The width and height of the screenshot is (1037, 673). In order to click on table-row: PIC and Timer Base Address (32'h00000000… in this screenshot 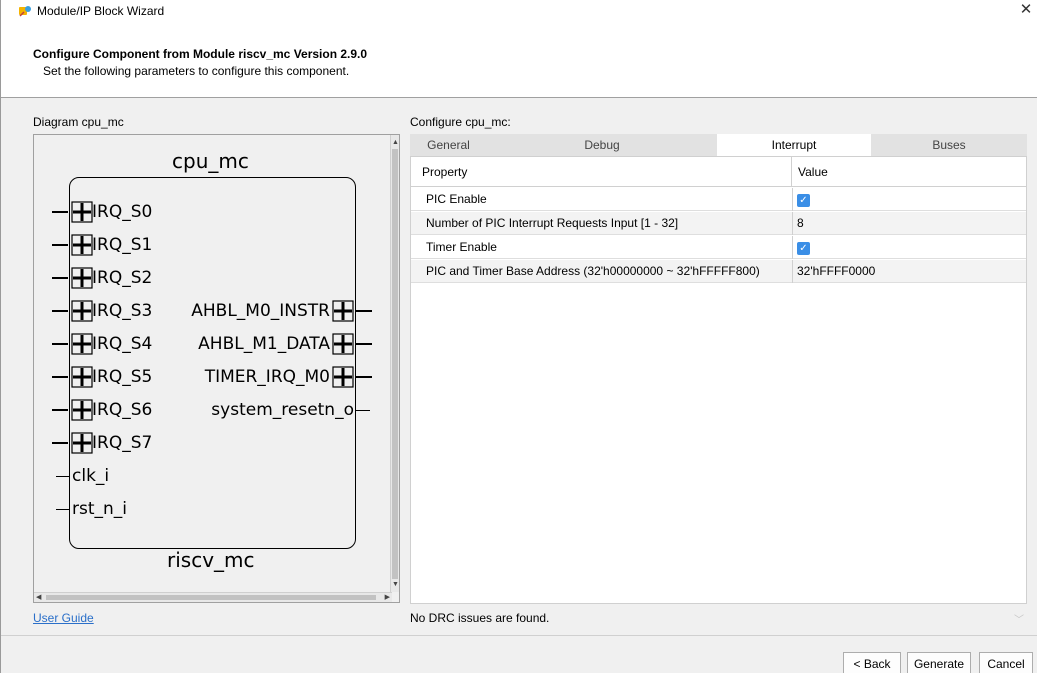, I will do `click(718, 271)`.